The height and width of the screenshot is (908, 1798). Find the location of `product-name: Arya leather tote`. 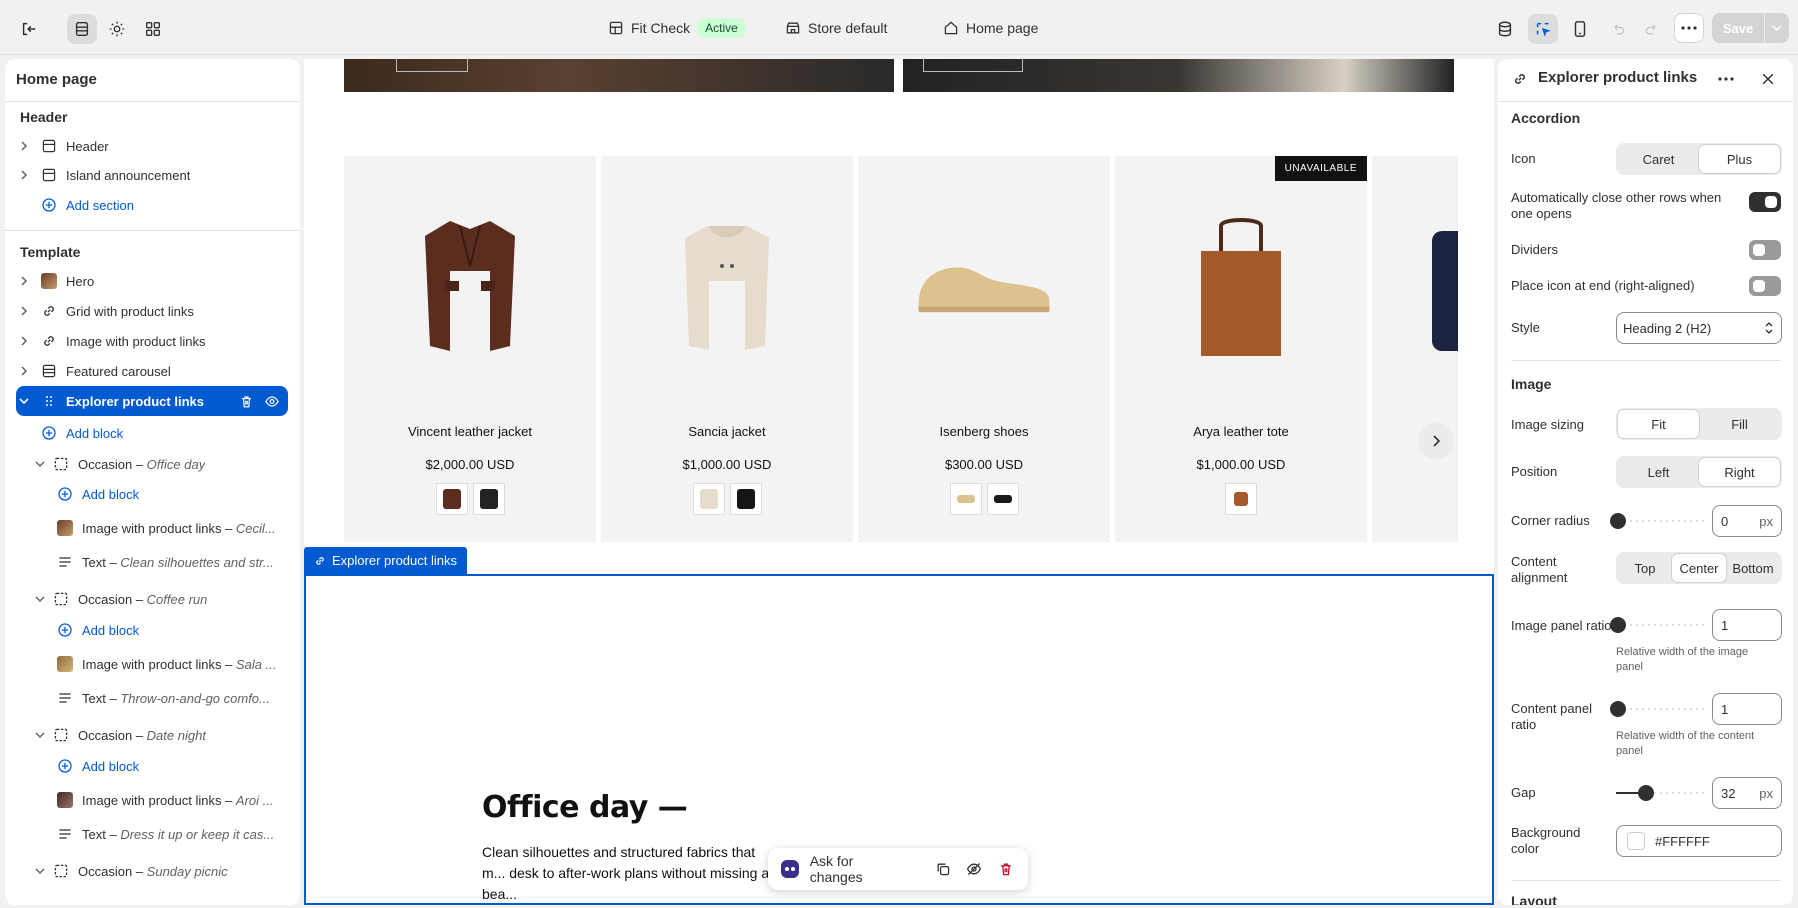

product-name: Arya leather tote is located at coordinates (1241, 431).